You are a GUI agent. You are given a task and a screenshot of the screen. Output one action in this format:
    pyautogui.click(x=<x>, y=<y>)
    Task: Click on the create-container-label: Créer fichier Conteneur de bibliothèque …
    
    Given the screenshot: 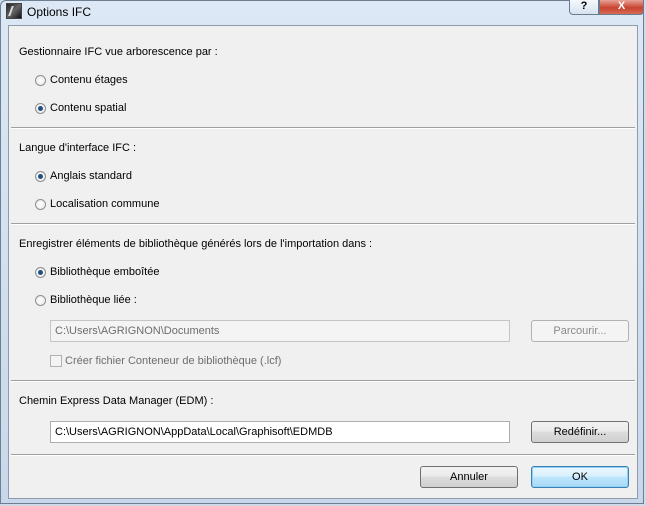 What is the action you would take?
    pyautogui.click(x=173, y=361)
    